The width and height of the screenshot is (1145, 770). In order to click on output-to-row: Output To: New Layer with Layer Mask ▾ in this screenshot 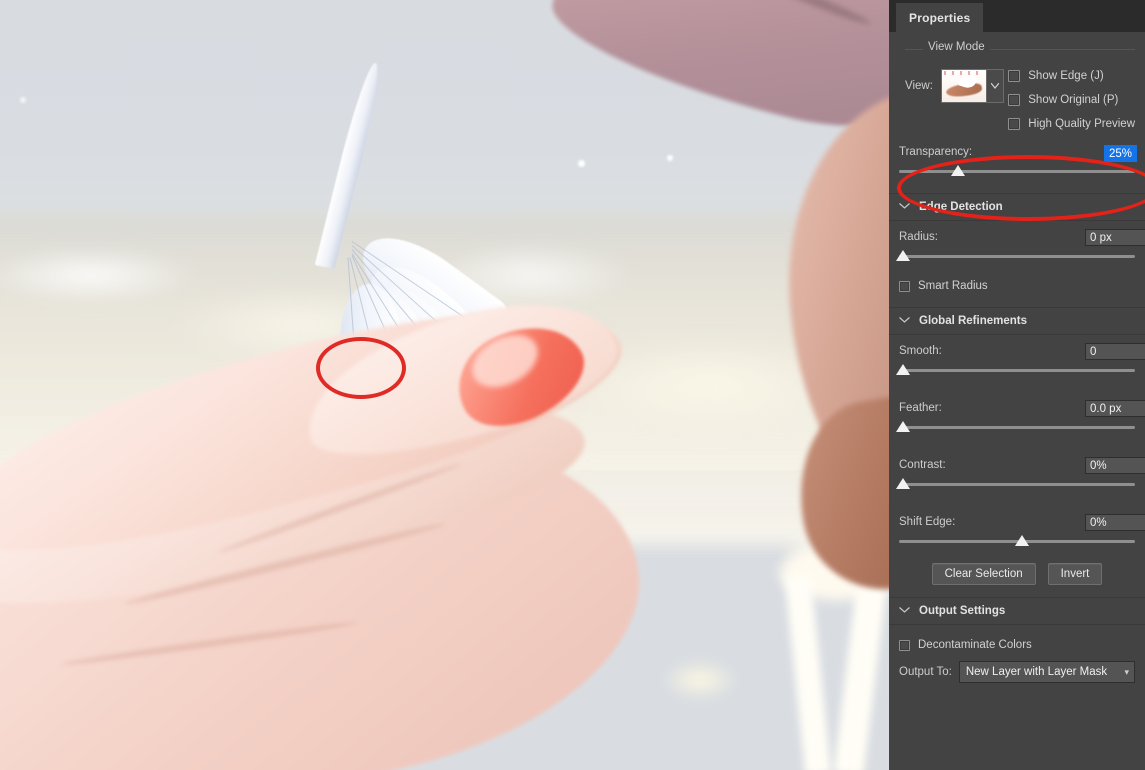, I will do `click(1017, 672)`.